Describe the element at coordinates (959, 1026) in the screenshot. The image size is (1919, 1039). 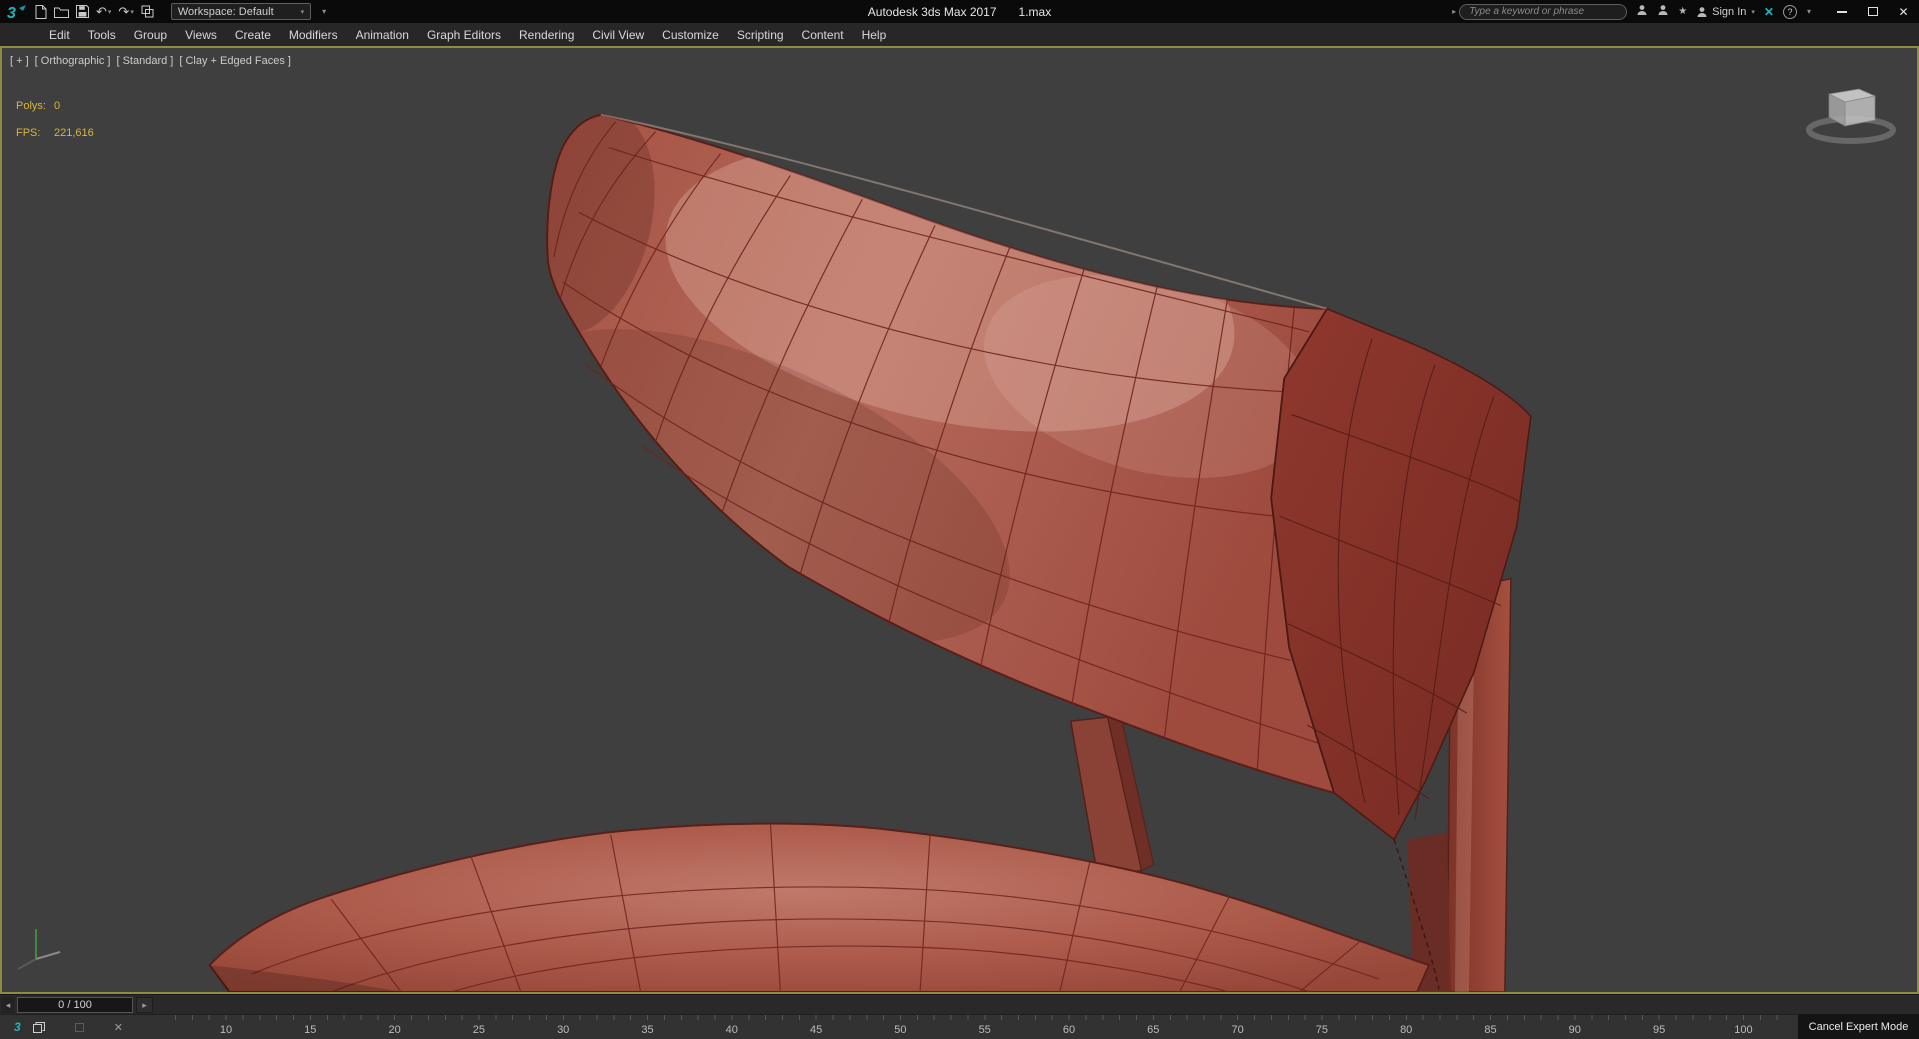
I see `track-bar: 10 15 20 25 30 35 40 45 50 55 60 65 70 75 80 85 90 95 100` at that location.